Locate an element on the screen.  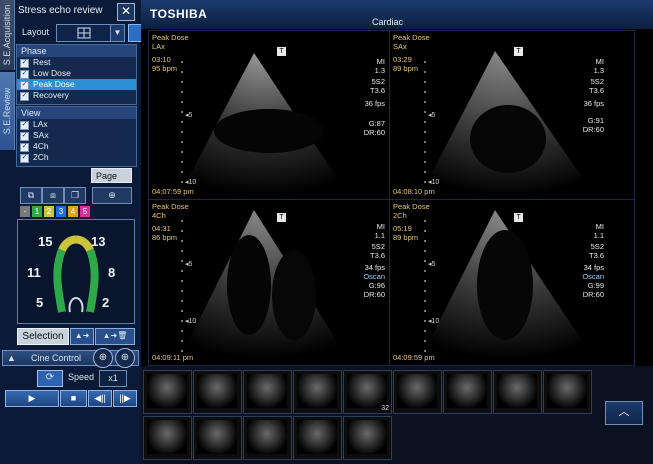
loop-icon: ⟳ is located at coordinates (50, 378).